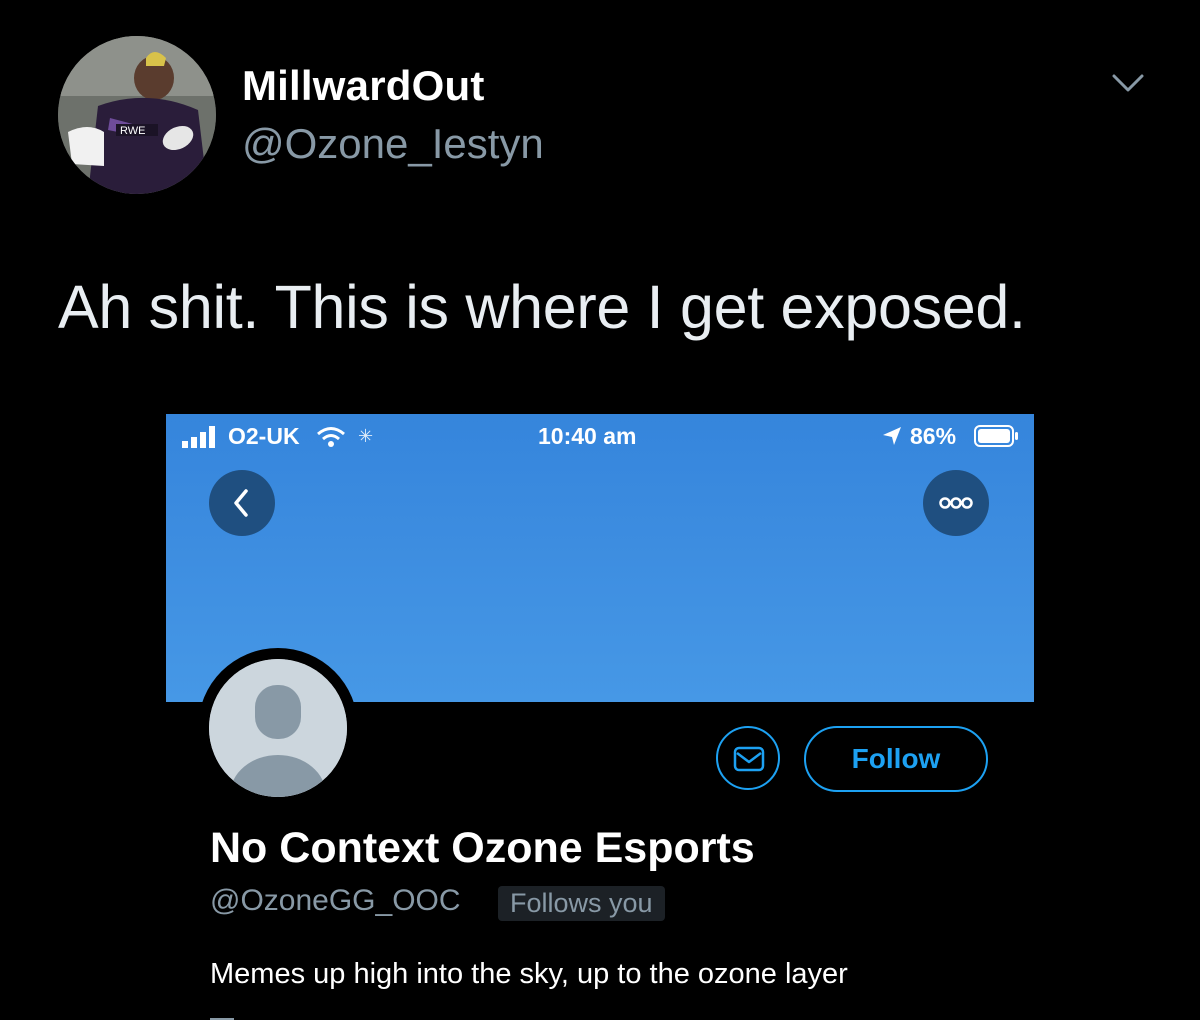  I want to click on more-options-button, so click(956, 503).